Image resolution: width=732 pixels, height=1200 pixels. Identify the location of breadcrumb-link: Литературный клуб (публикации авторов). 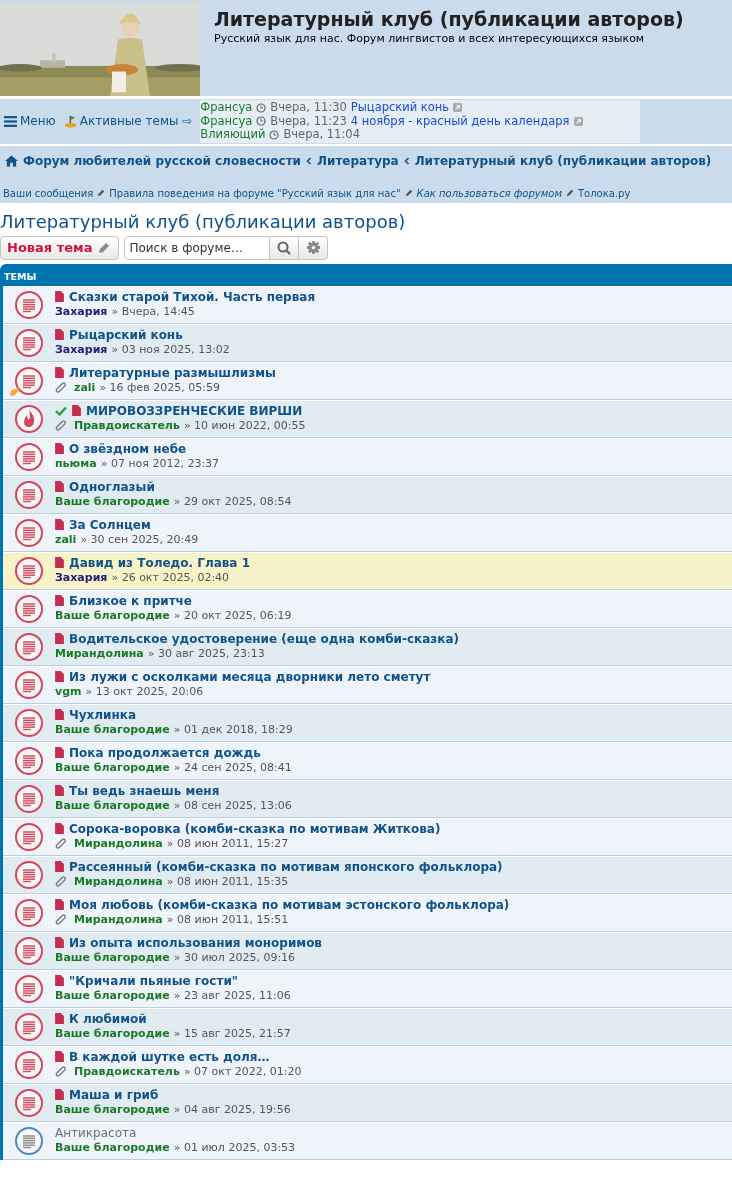
(563, 160).